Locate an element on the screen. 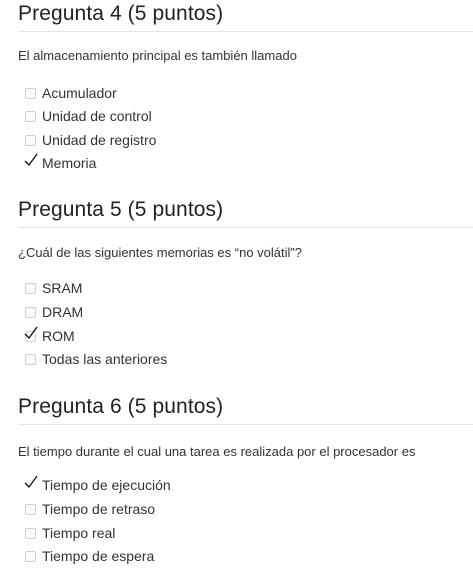 The width and height of the screenshot is (473, 581). option-label: Tiempo real is located at coordinates (79, 533).